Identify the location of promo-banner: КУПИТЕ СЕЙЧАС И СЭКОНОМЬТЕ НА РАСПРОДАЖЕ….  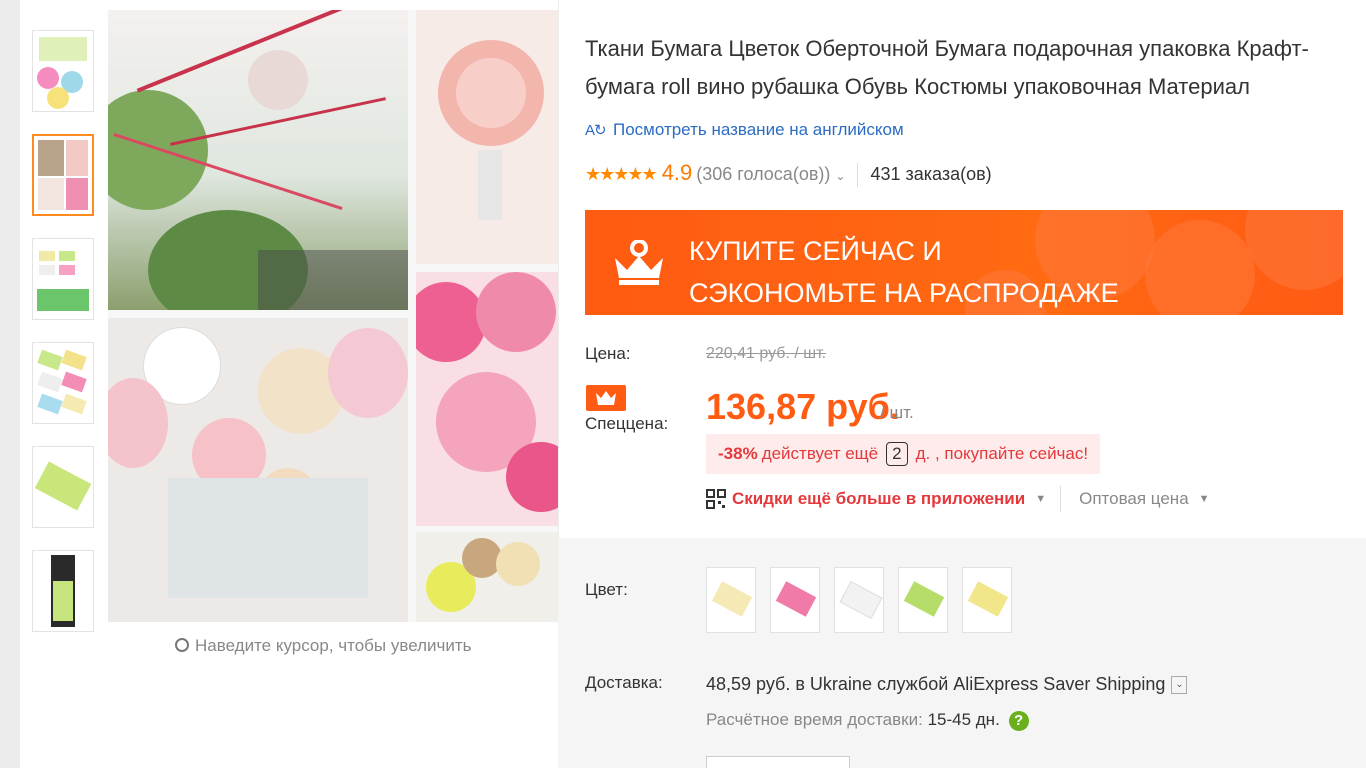
(964, 262).